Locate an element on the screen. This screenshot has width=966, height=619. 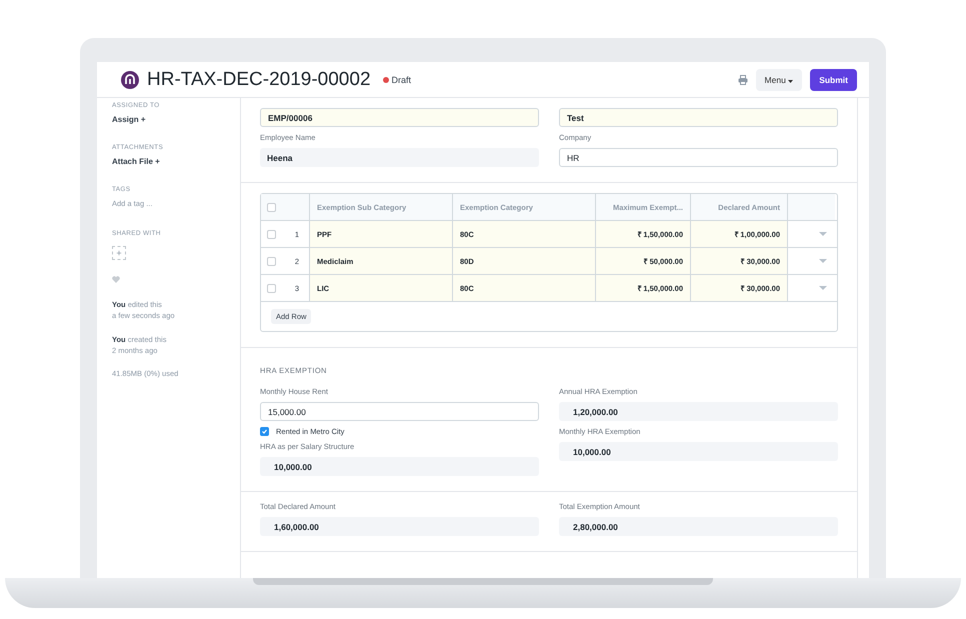
assign-link: Assign + is located at coordinates (168, 119).